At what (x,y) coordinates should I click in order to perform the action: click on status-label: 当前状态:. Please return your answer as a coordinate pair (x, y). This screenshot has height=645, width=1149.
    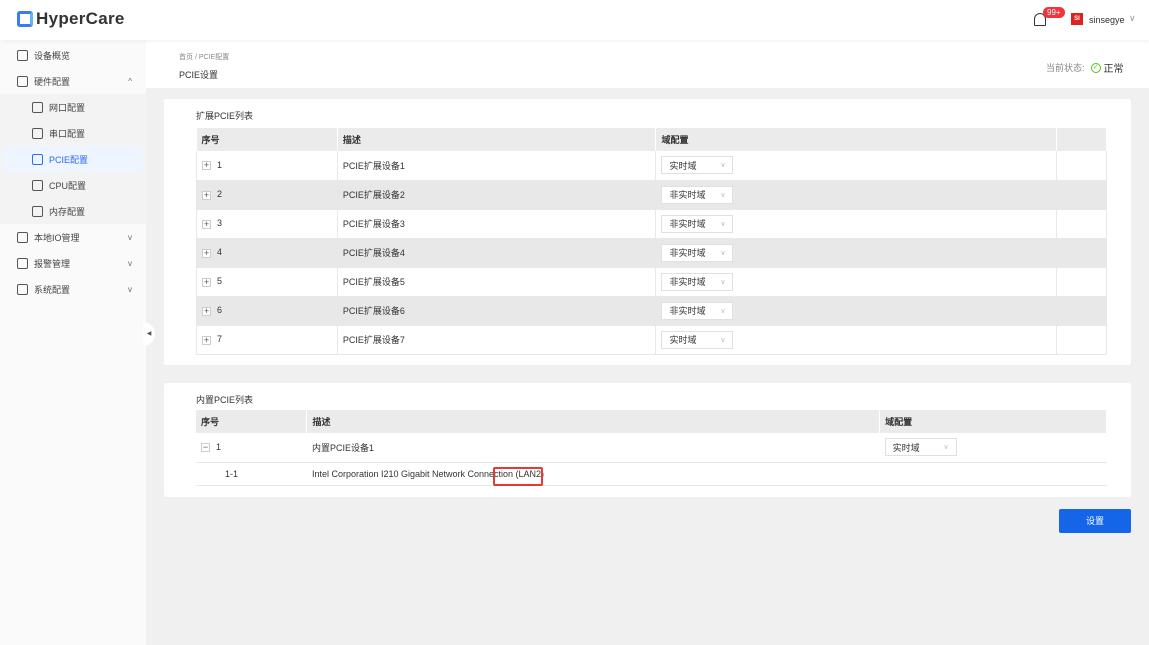
    Looking at the image, I should click on (1065, 68).